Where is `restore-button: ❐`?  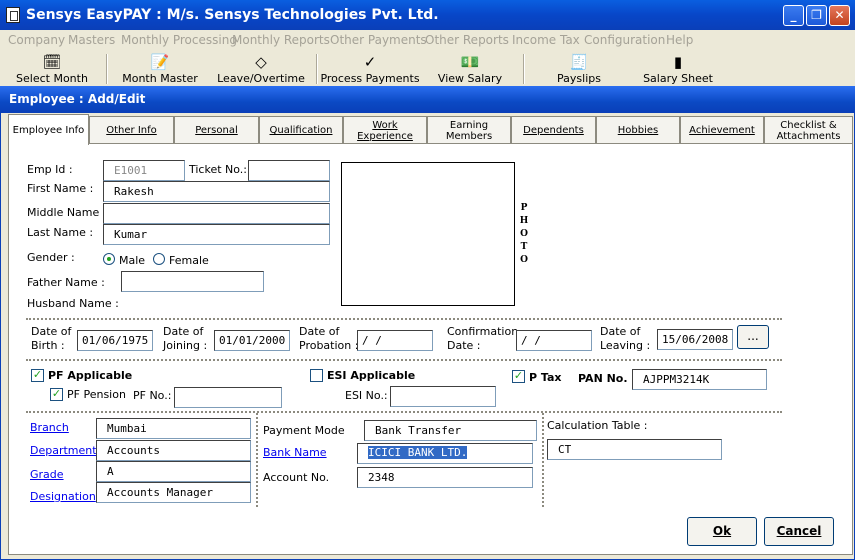 restore-button: ❐ is located at coordinates (816, 15).